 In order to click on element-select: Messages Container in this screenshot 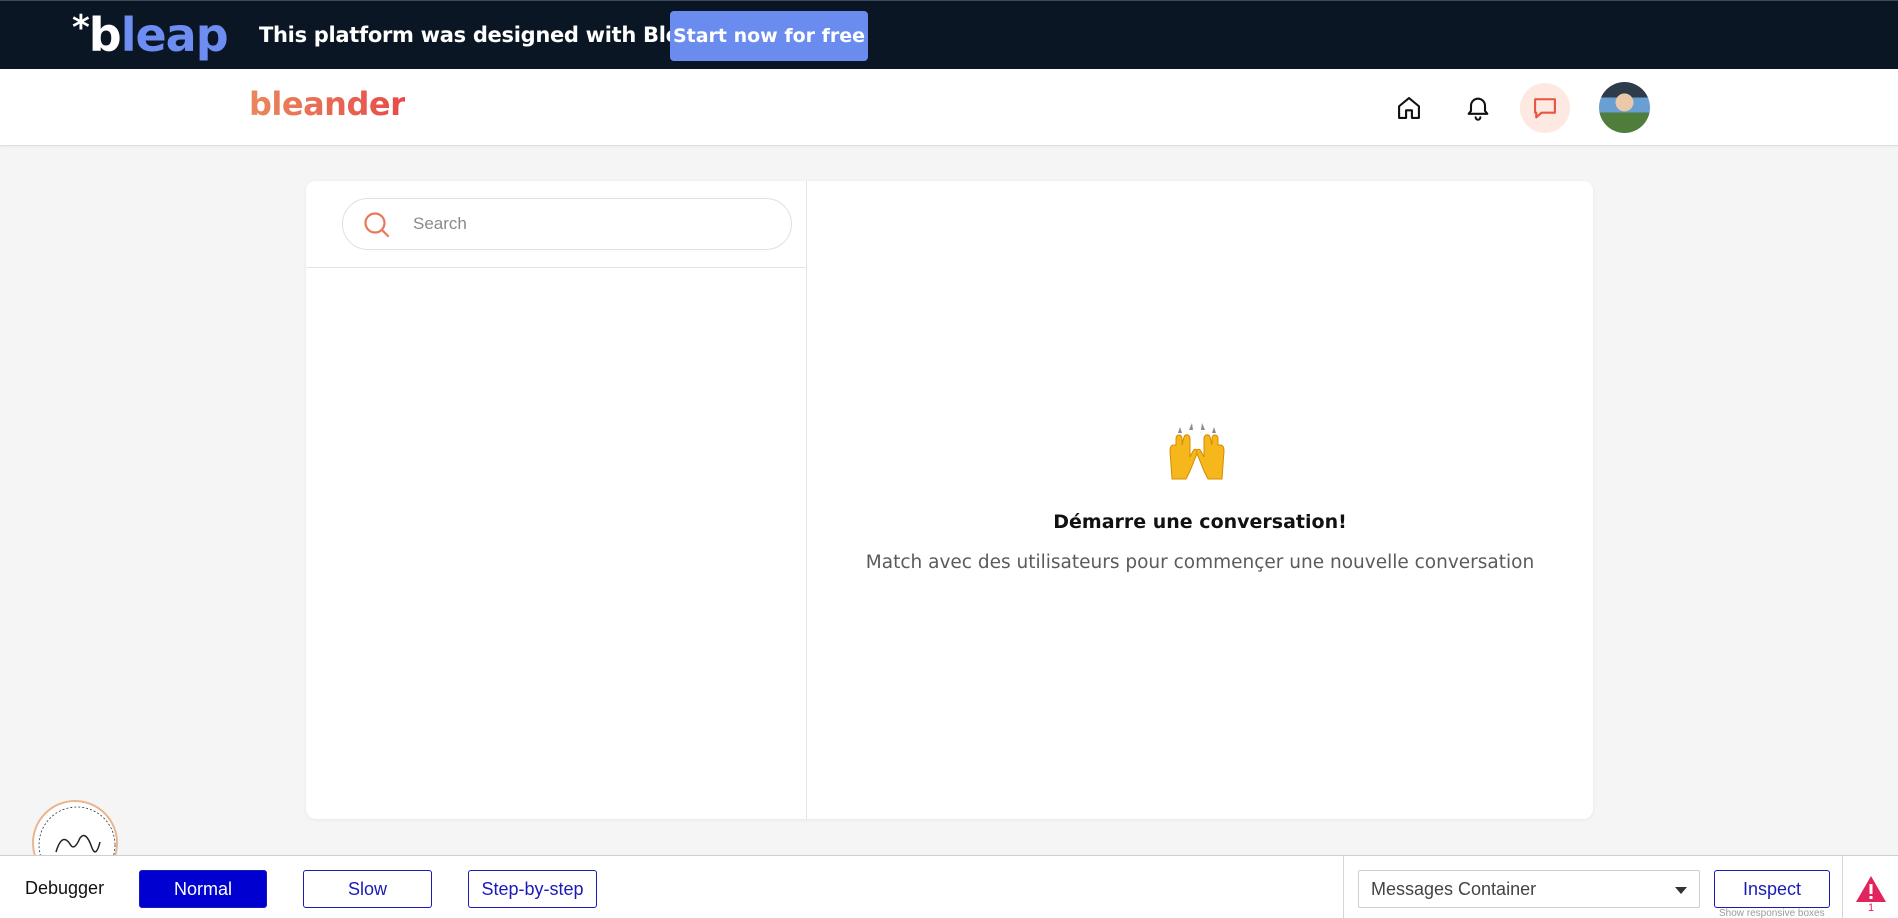, I will do `click(1529, 889)`.